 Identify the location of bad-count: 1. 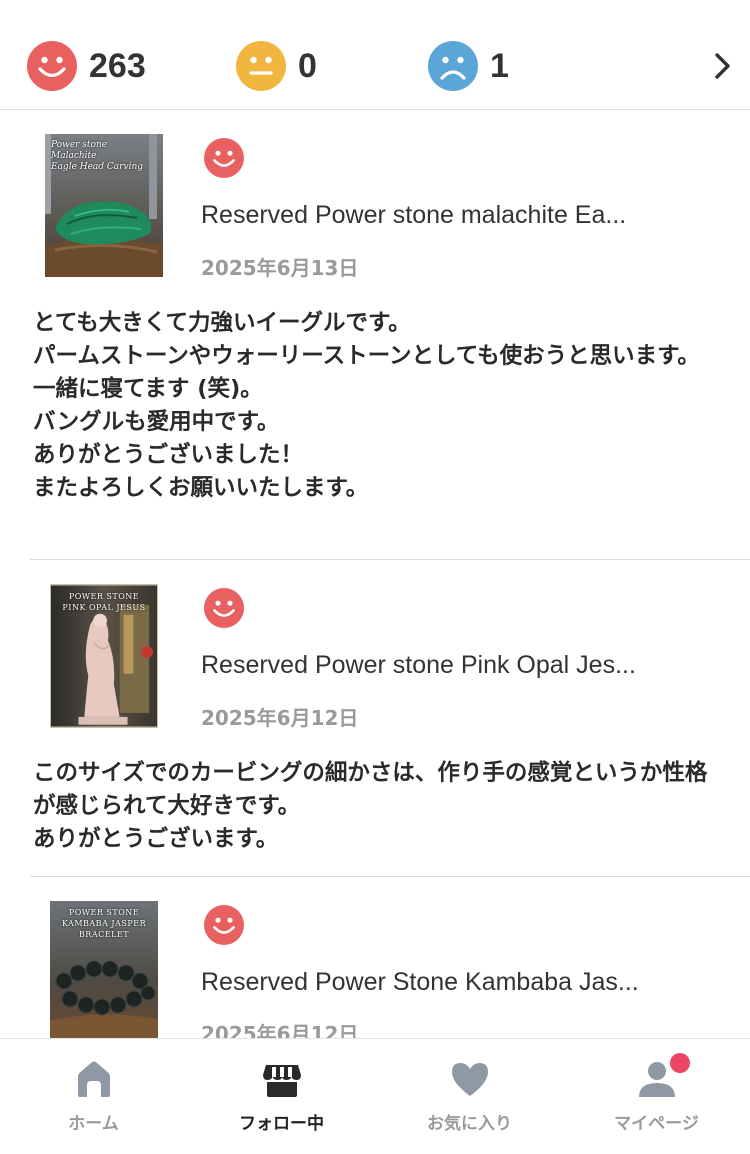
(499, 65).